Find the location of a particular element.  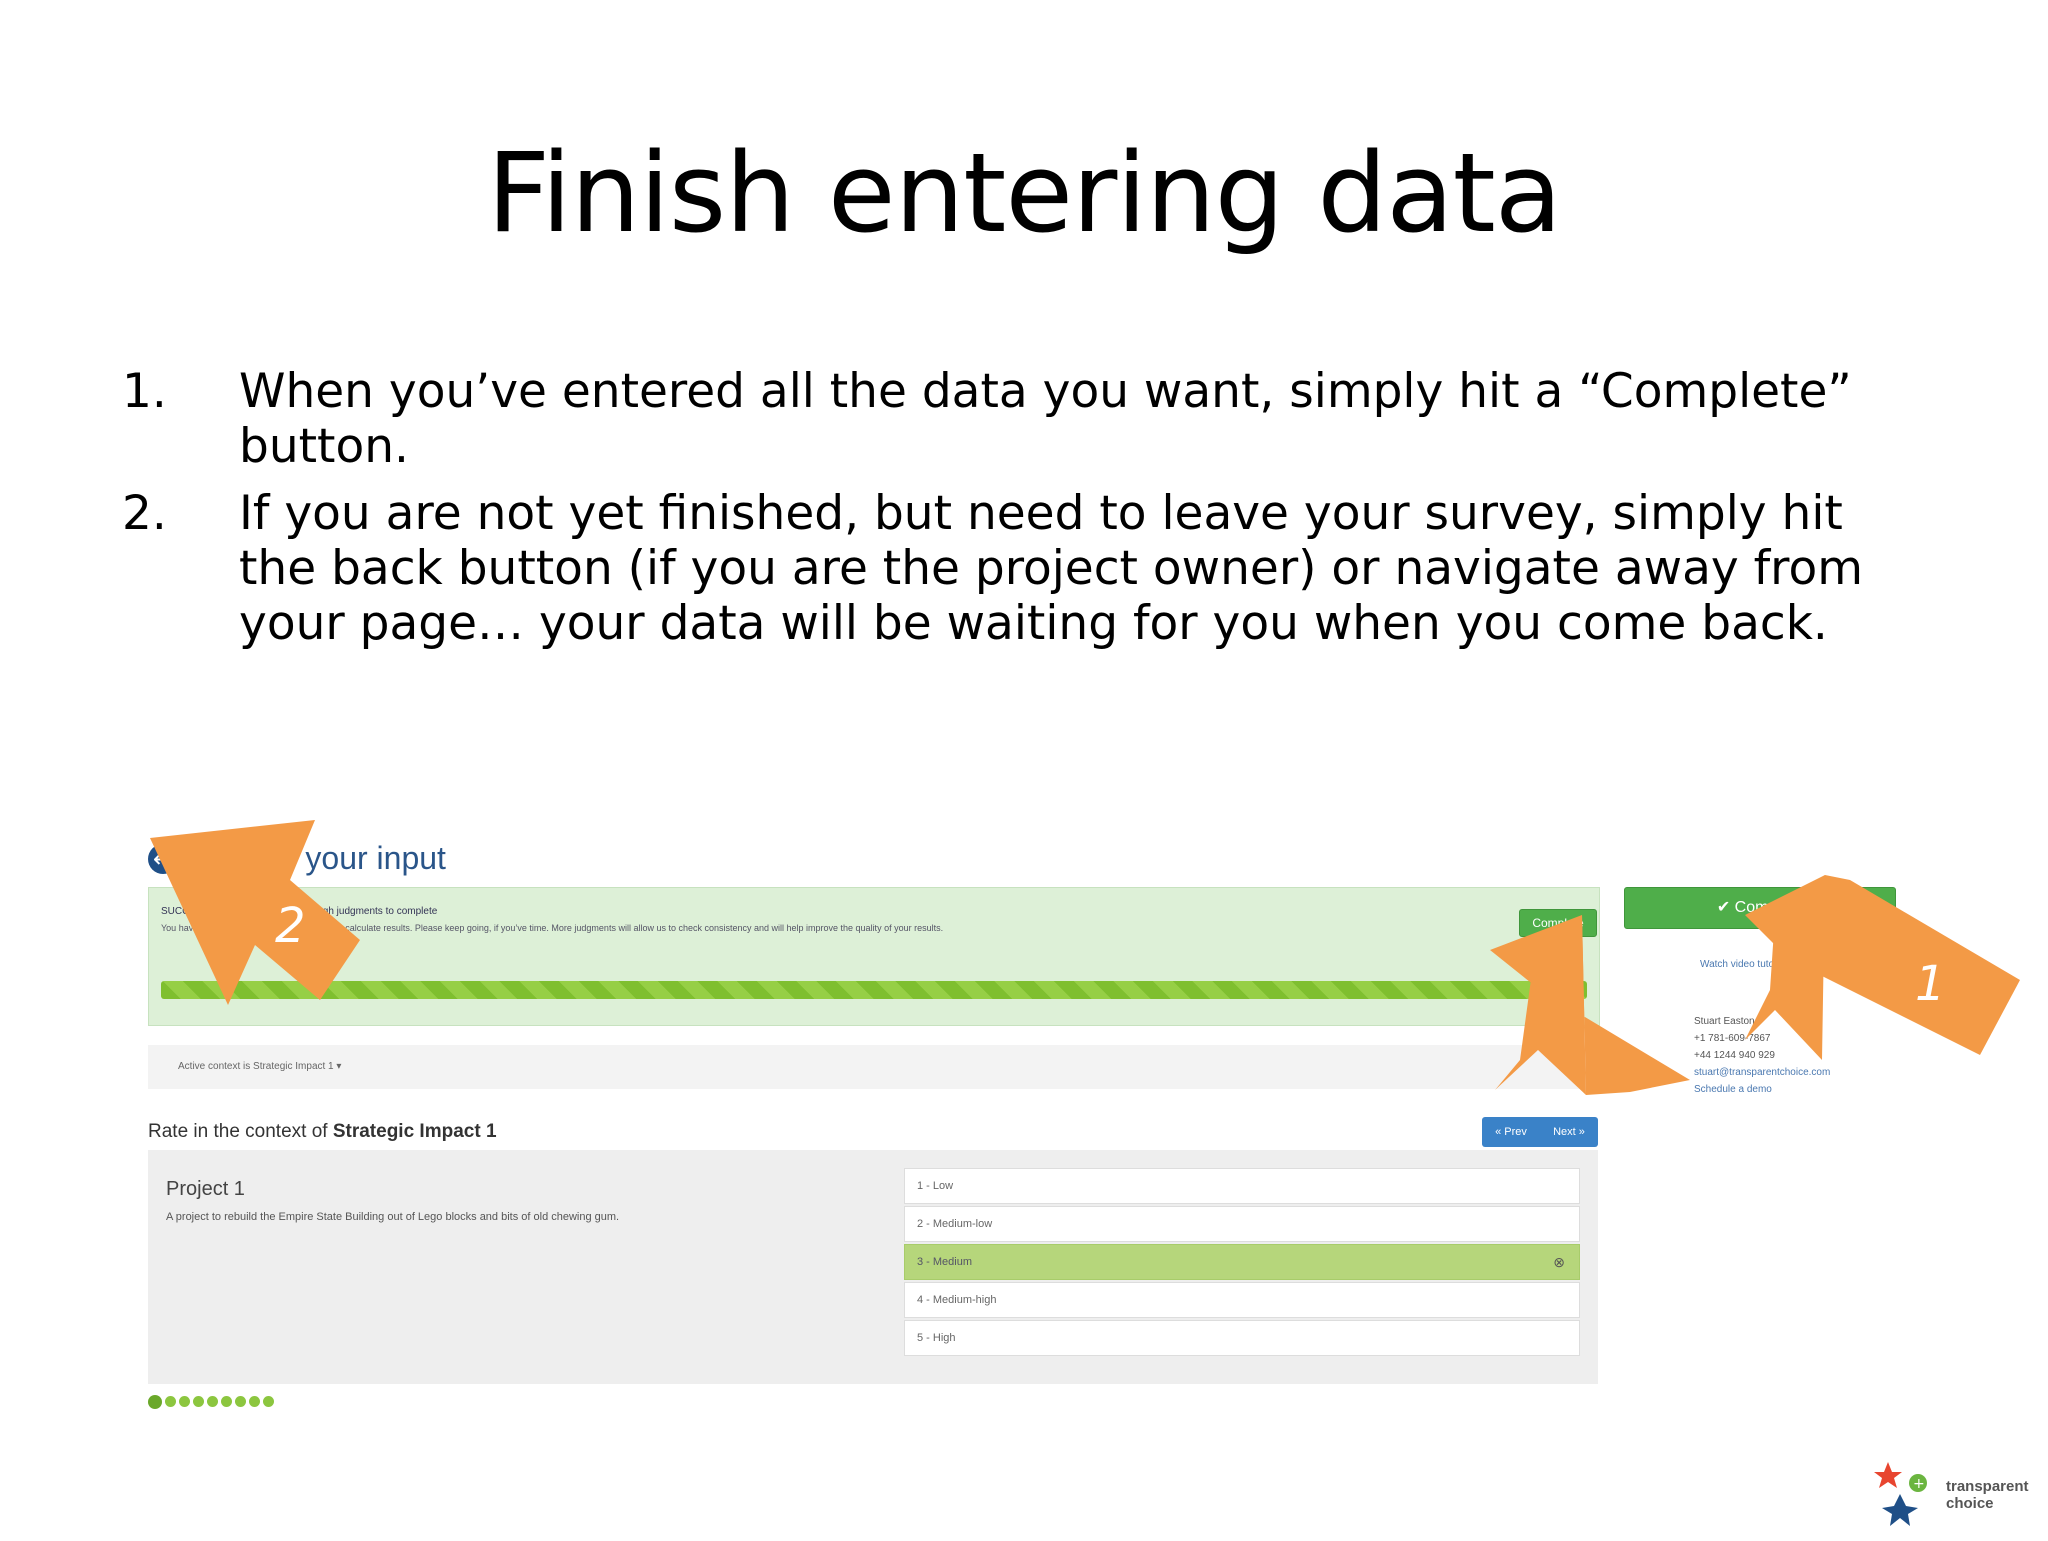

rating-option-medium: 3 - Medium ⊗ is located at coordinates (1242, 1262).